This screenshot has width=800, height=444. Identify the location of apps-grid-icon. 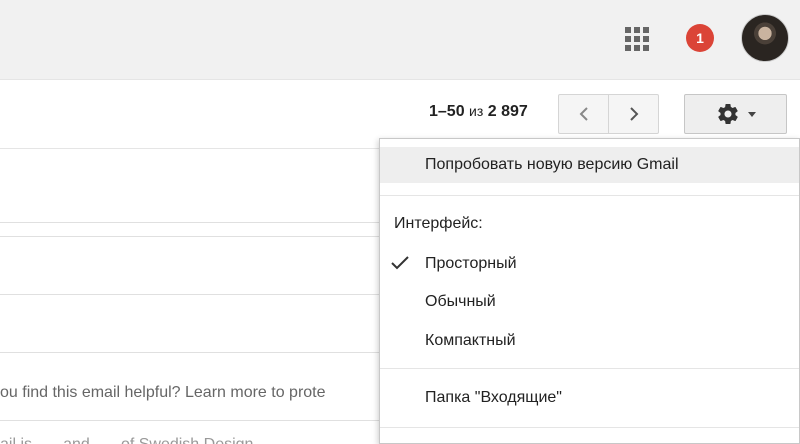
(636, 38).